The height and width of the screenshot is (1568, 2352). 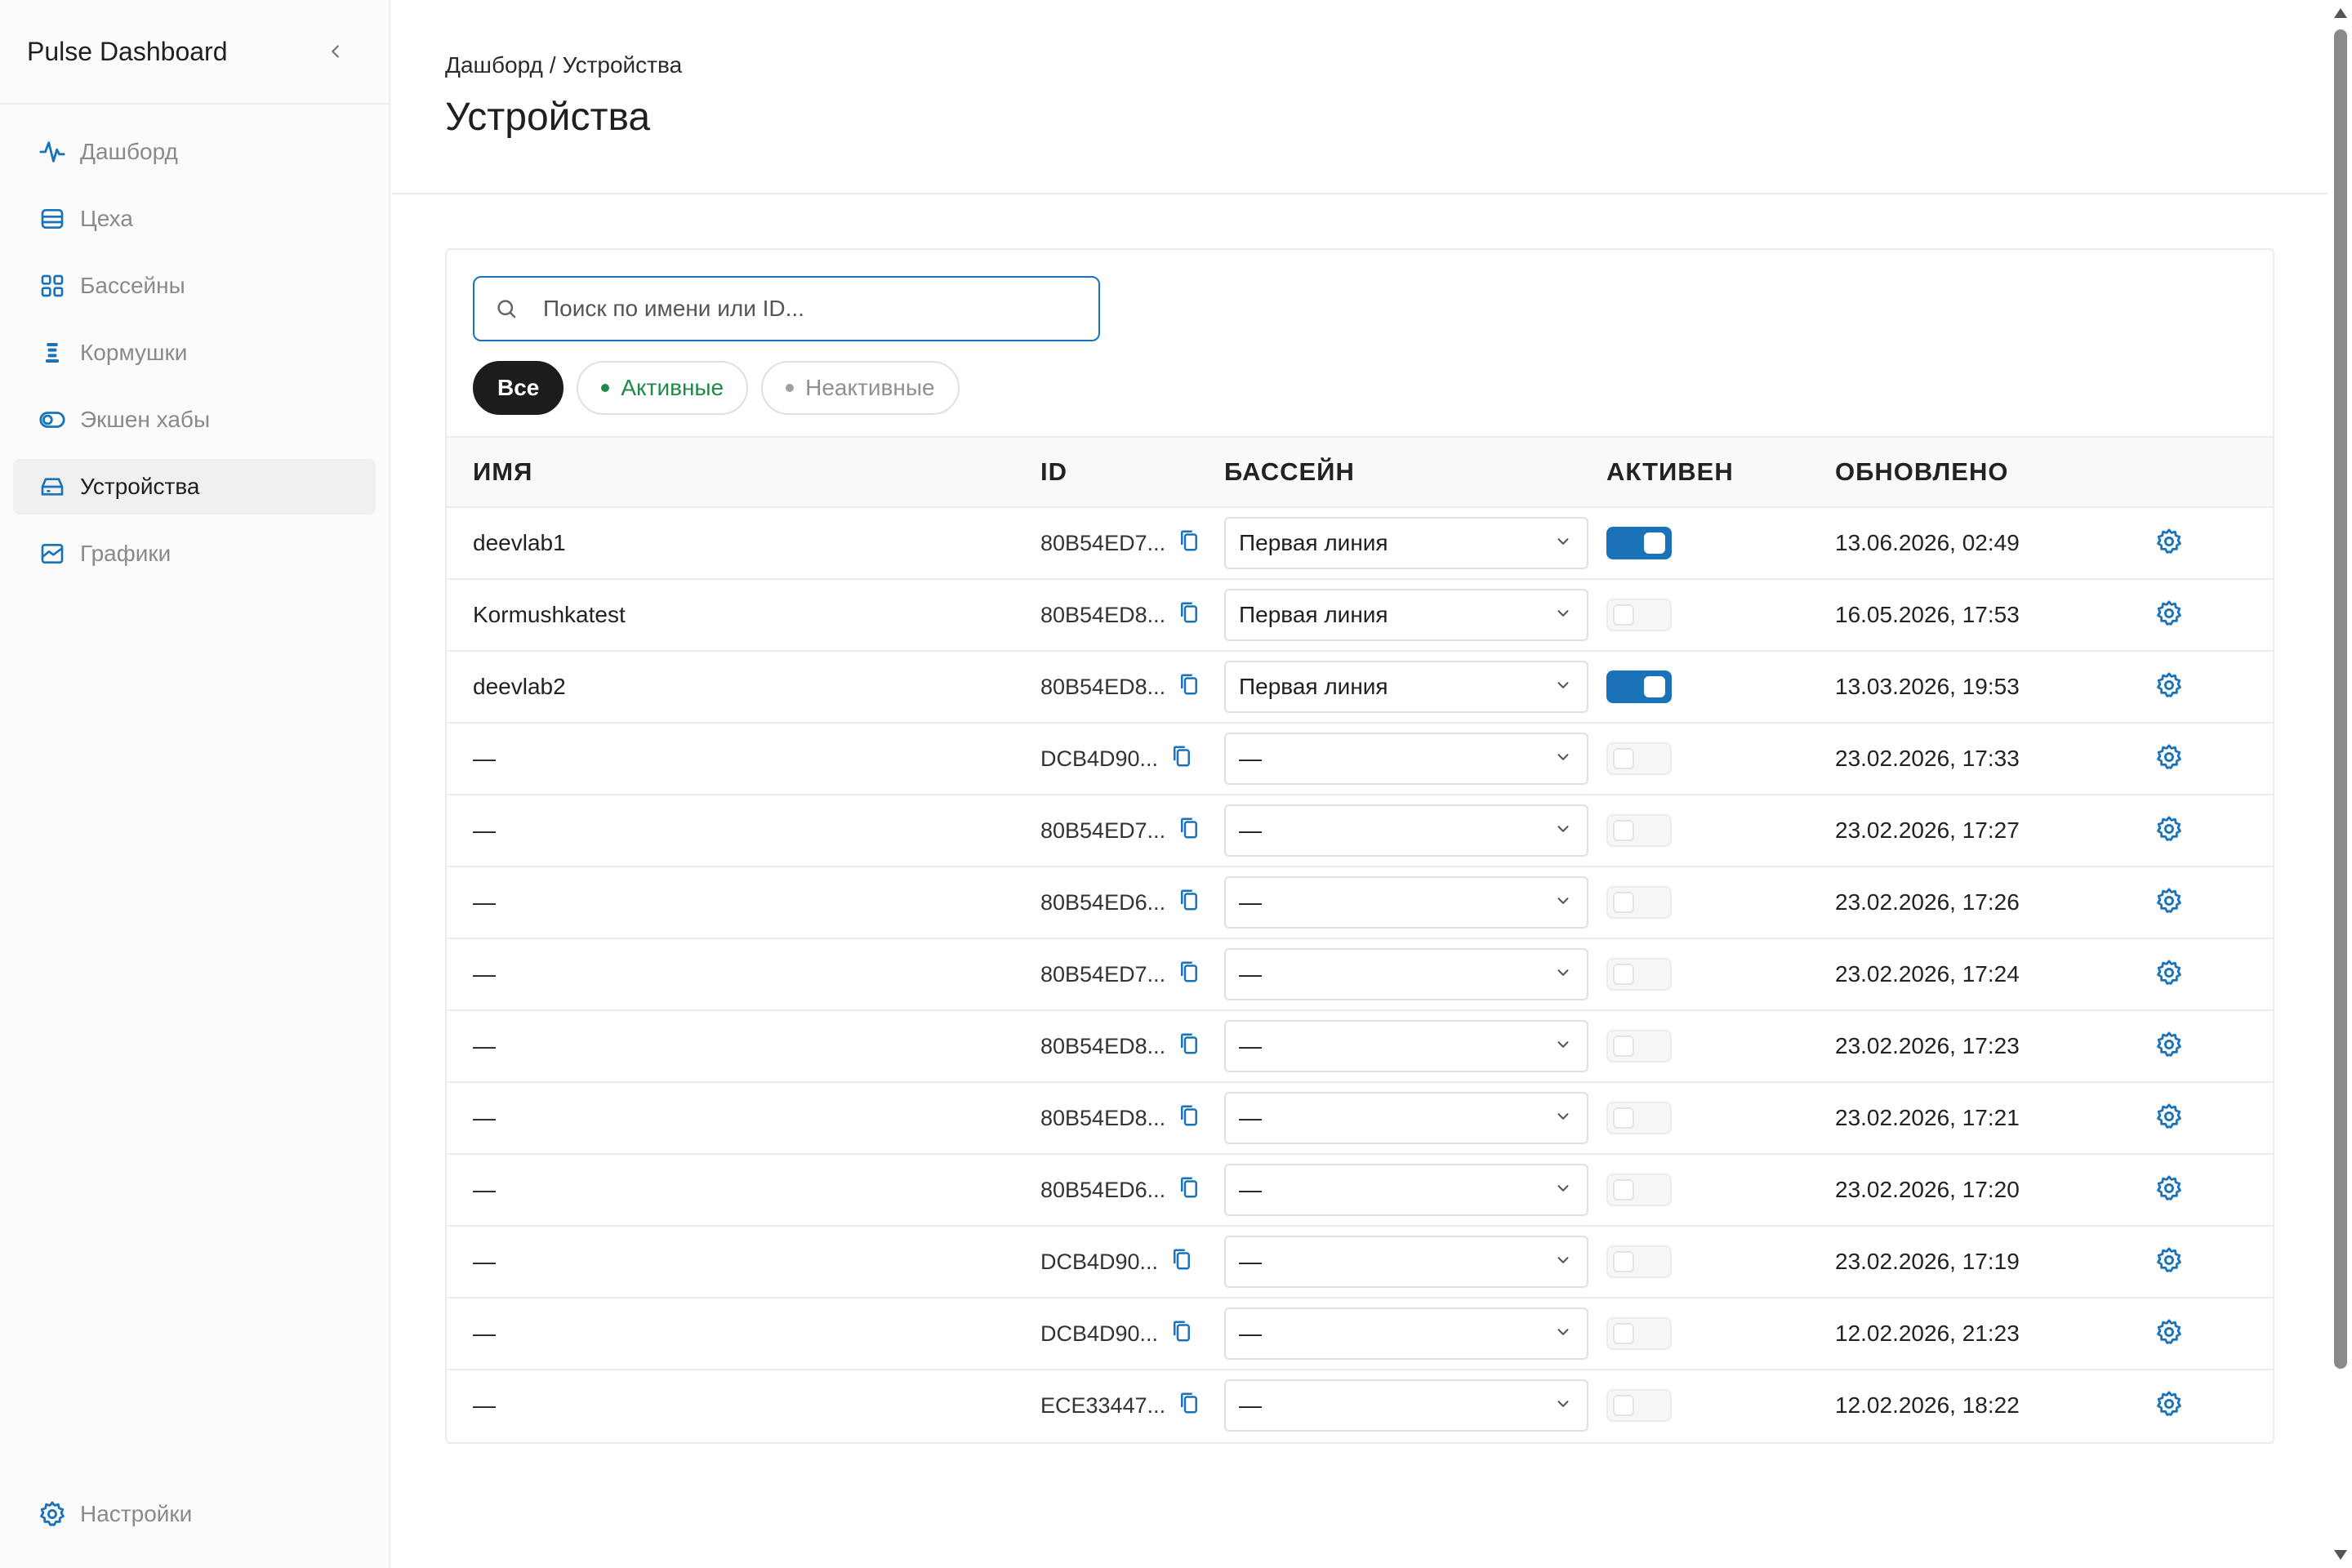 I want to click on active-cell, so click(x=1639, y=687).